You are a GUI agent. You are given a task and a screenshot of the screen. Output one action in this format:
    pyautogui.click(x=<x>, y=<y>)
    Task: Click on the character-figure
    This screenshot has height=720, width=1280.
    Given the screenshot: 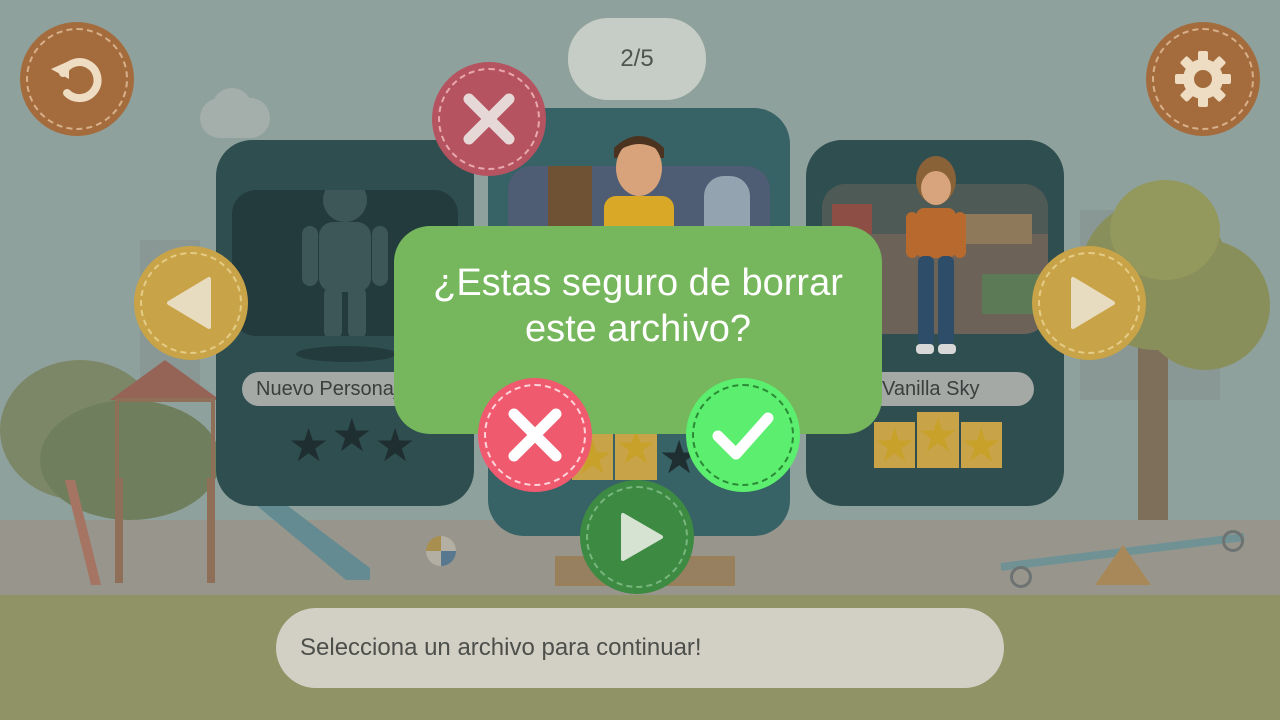 What is the action you would take?
    pyautogui.click(x=936, y=255)
    